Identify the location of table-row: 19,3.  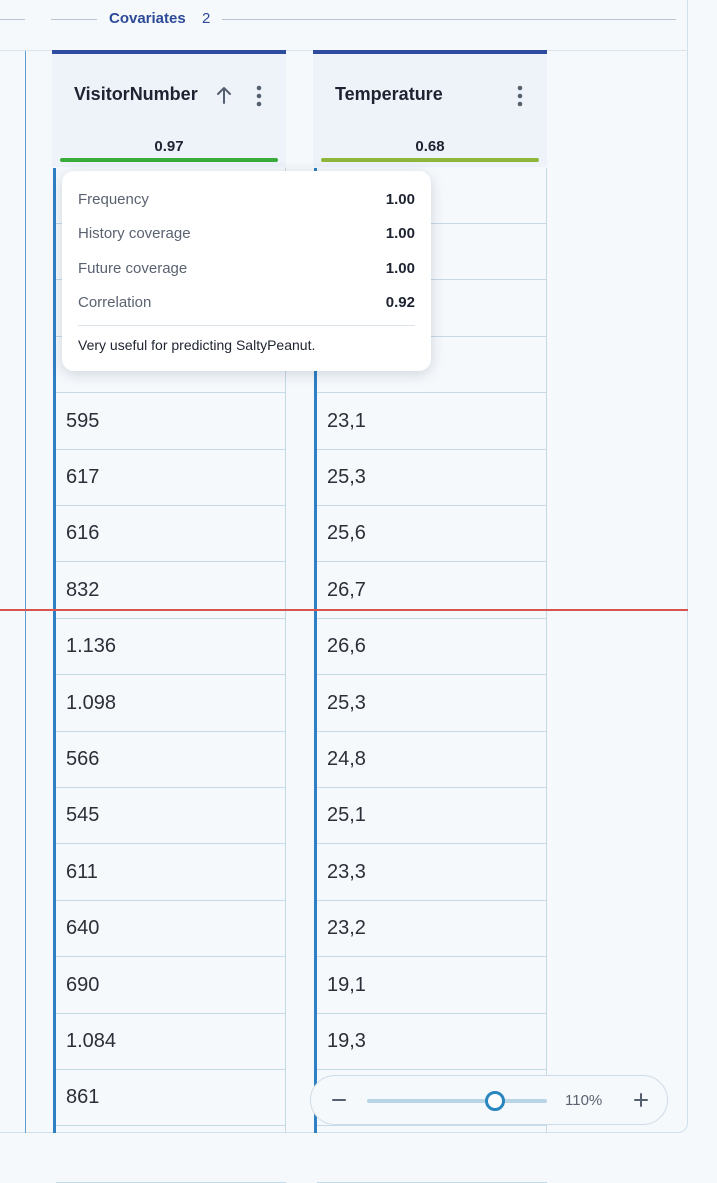
(432, 1042).